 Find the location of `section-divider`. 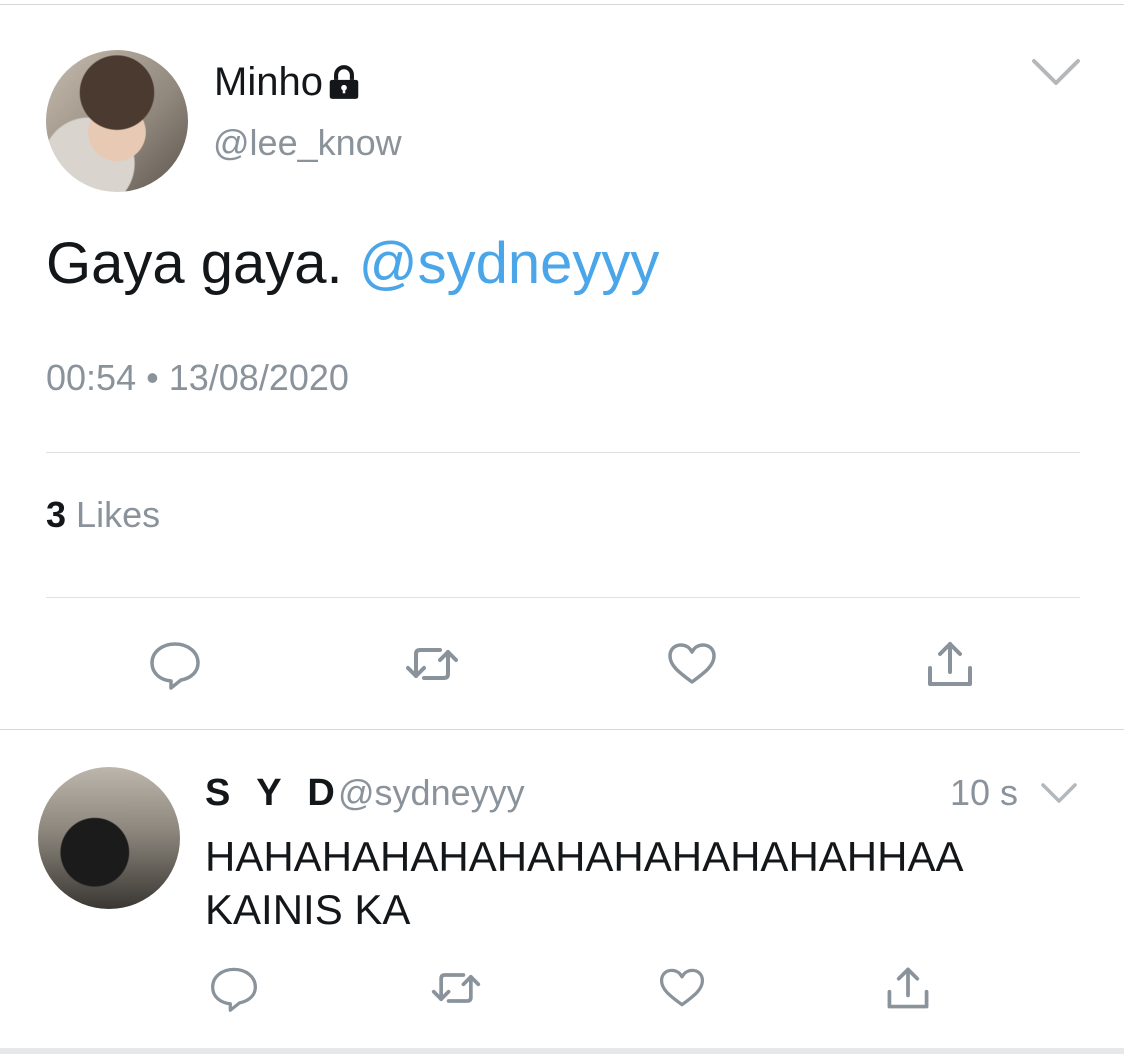

section-divider is located at coordinates (562, 729).